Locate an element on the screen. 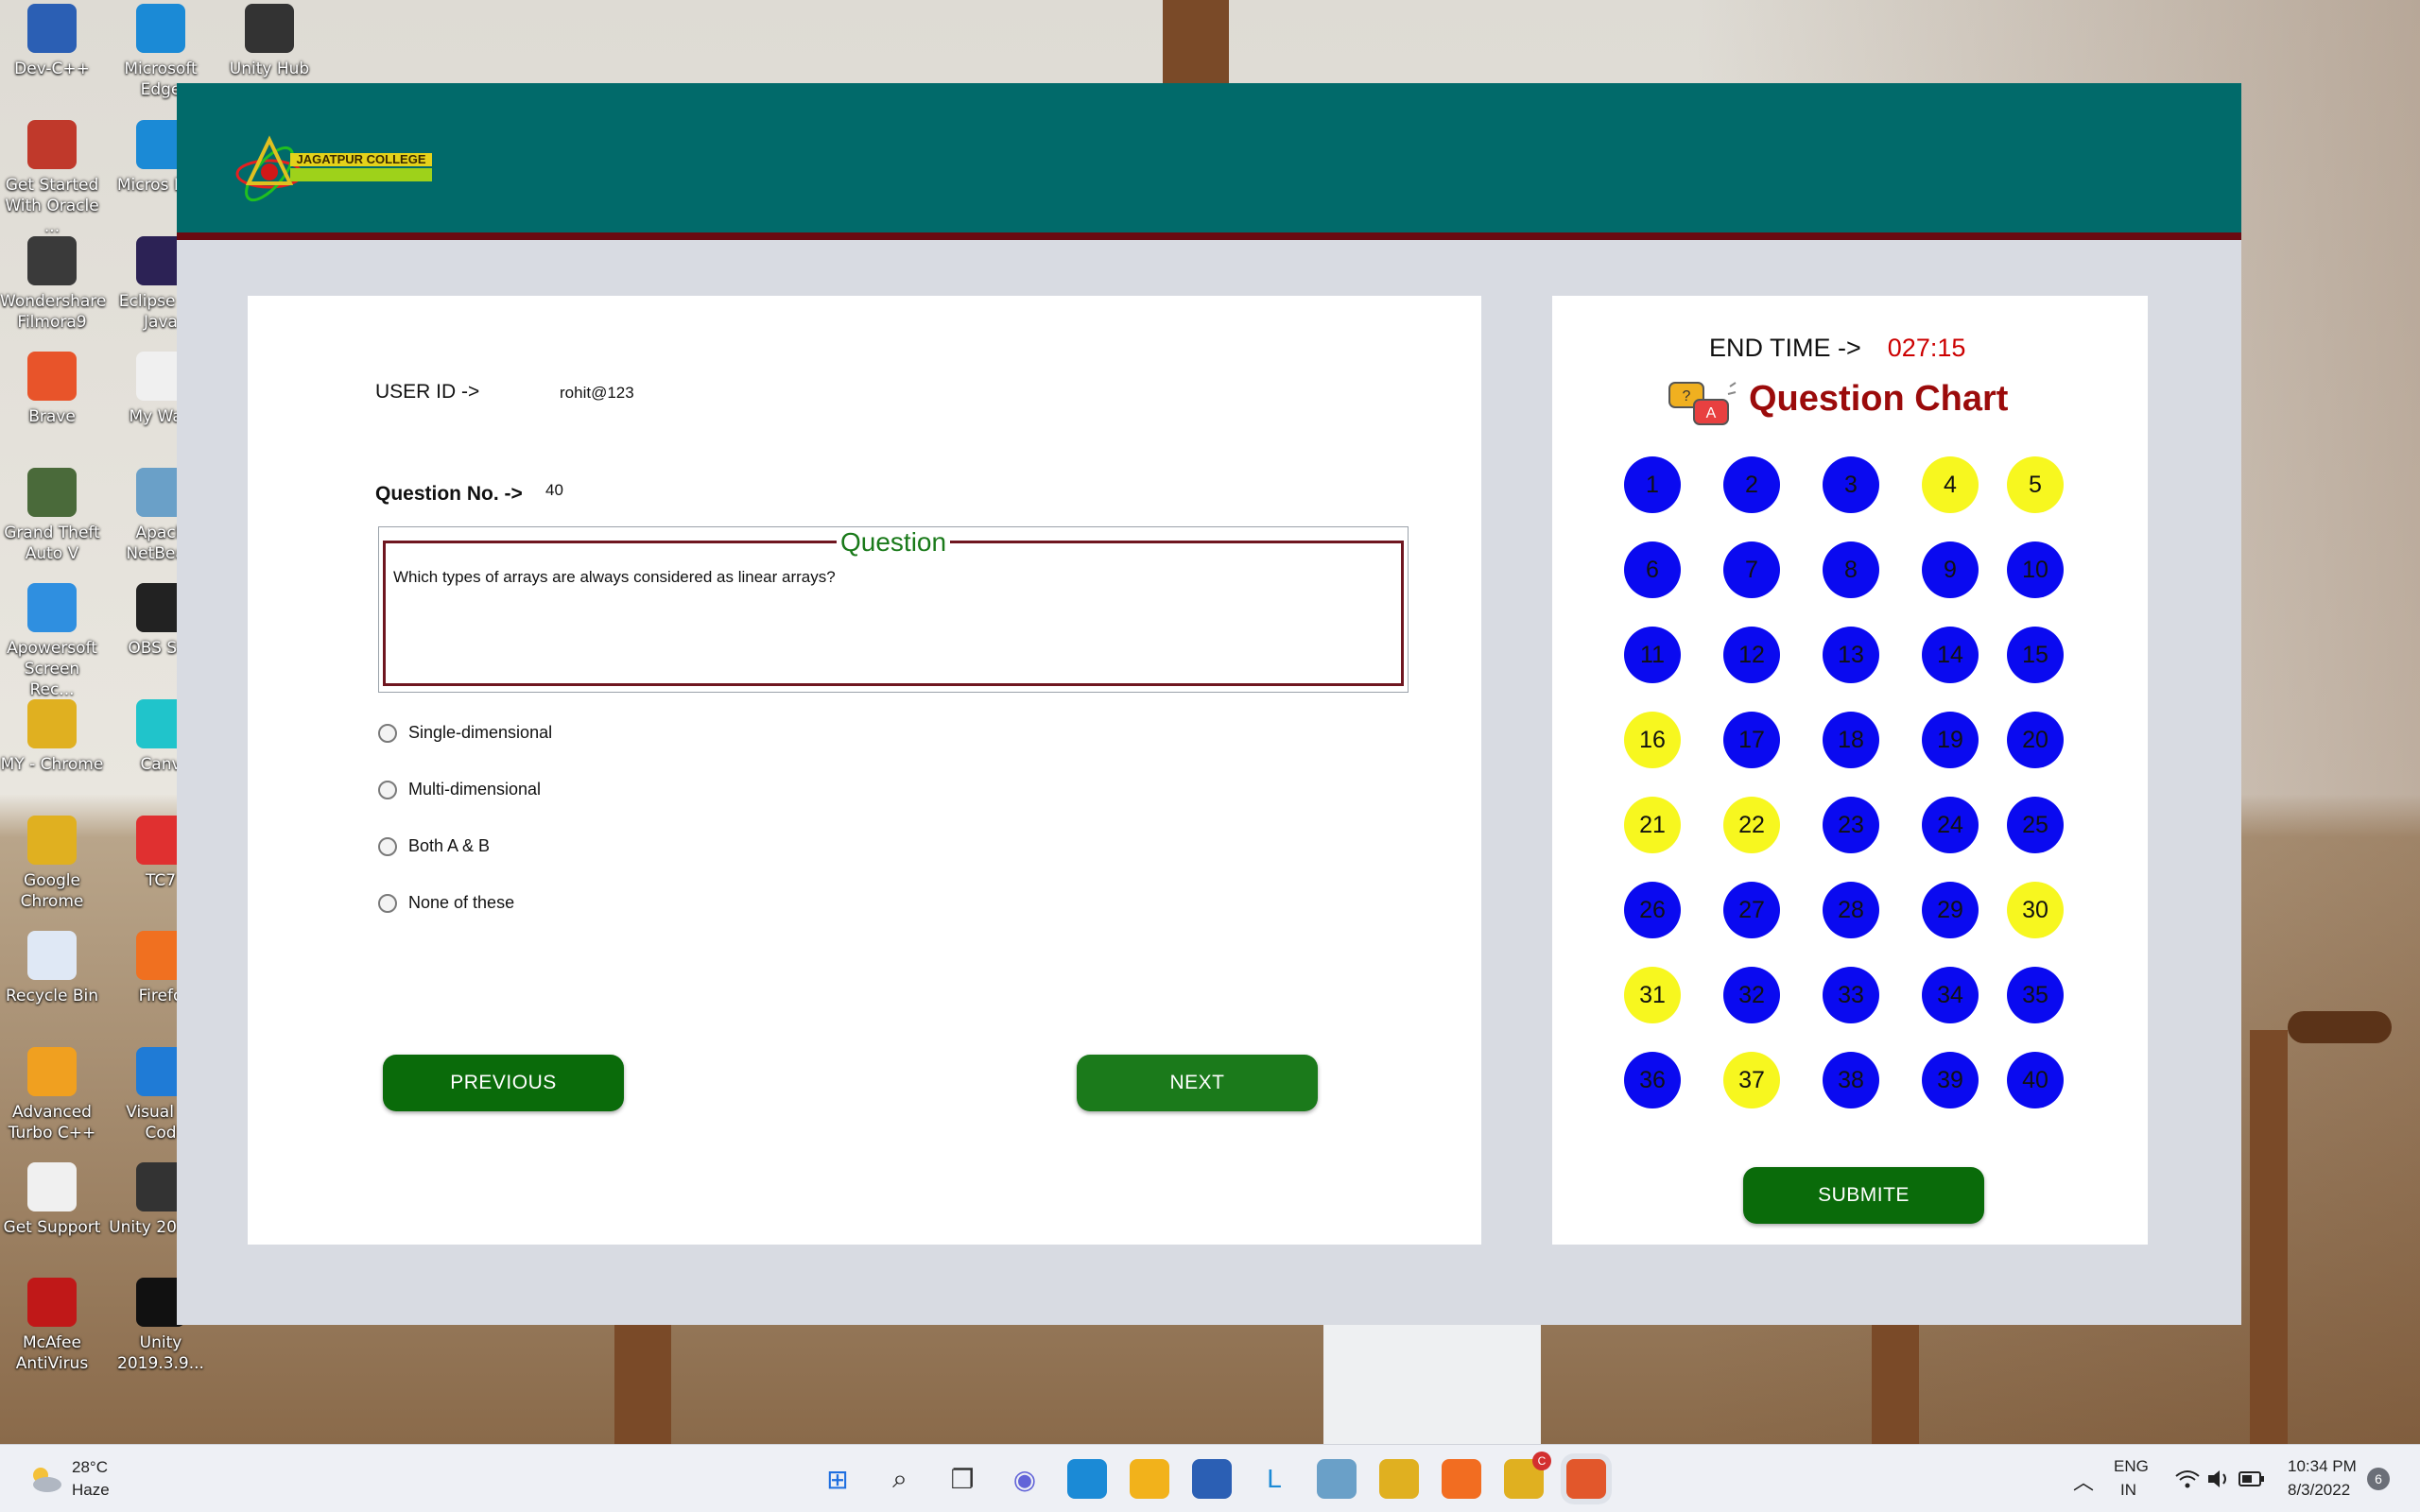  question-number-button: 25 is located at coordinates (2035, 825).